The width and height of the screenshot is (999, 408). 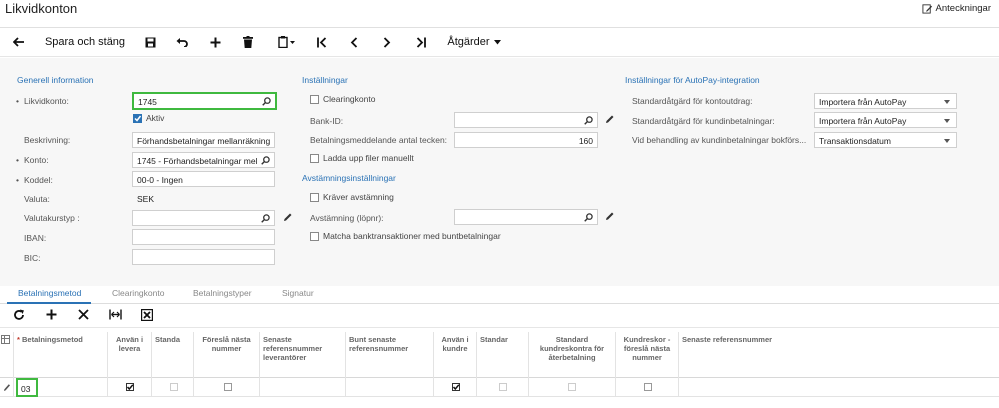 What do you see at coordinates (61, 355) in the screenshot?
I see `col-betalningsmetod: * Betalningsmetod` at bounding box center [61, 355].